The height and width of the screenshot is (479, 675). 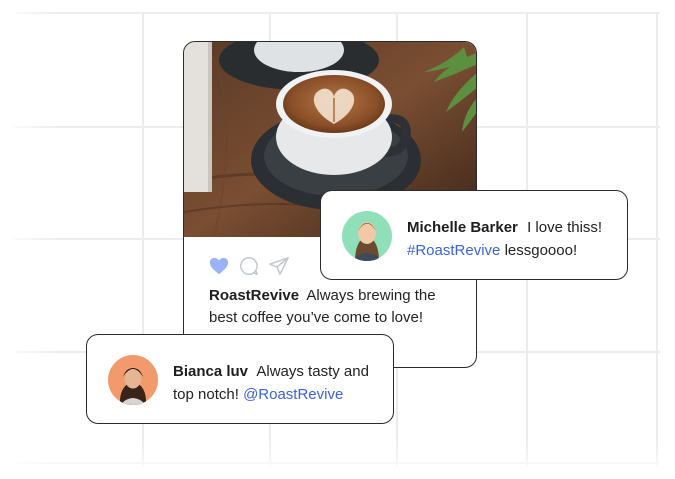 What do you see at coordinates (462, 227) in the screenshot?
I see `comment-author: Michelle Barker` at bounding box center [462, 227].